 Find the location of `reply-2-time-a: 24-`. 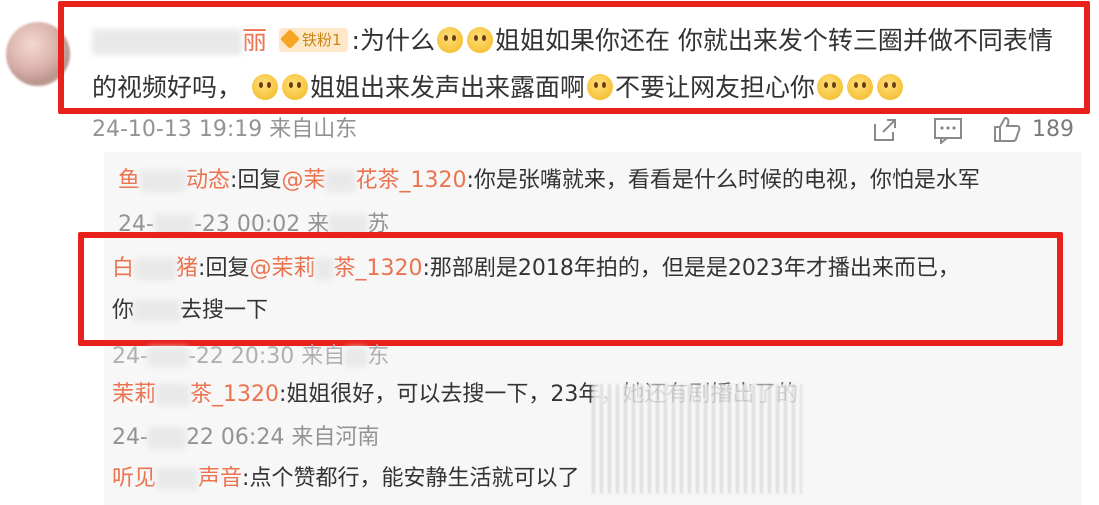

reply-2-time-a: 24- is located at coordinates (130, 356).